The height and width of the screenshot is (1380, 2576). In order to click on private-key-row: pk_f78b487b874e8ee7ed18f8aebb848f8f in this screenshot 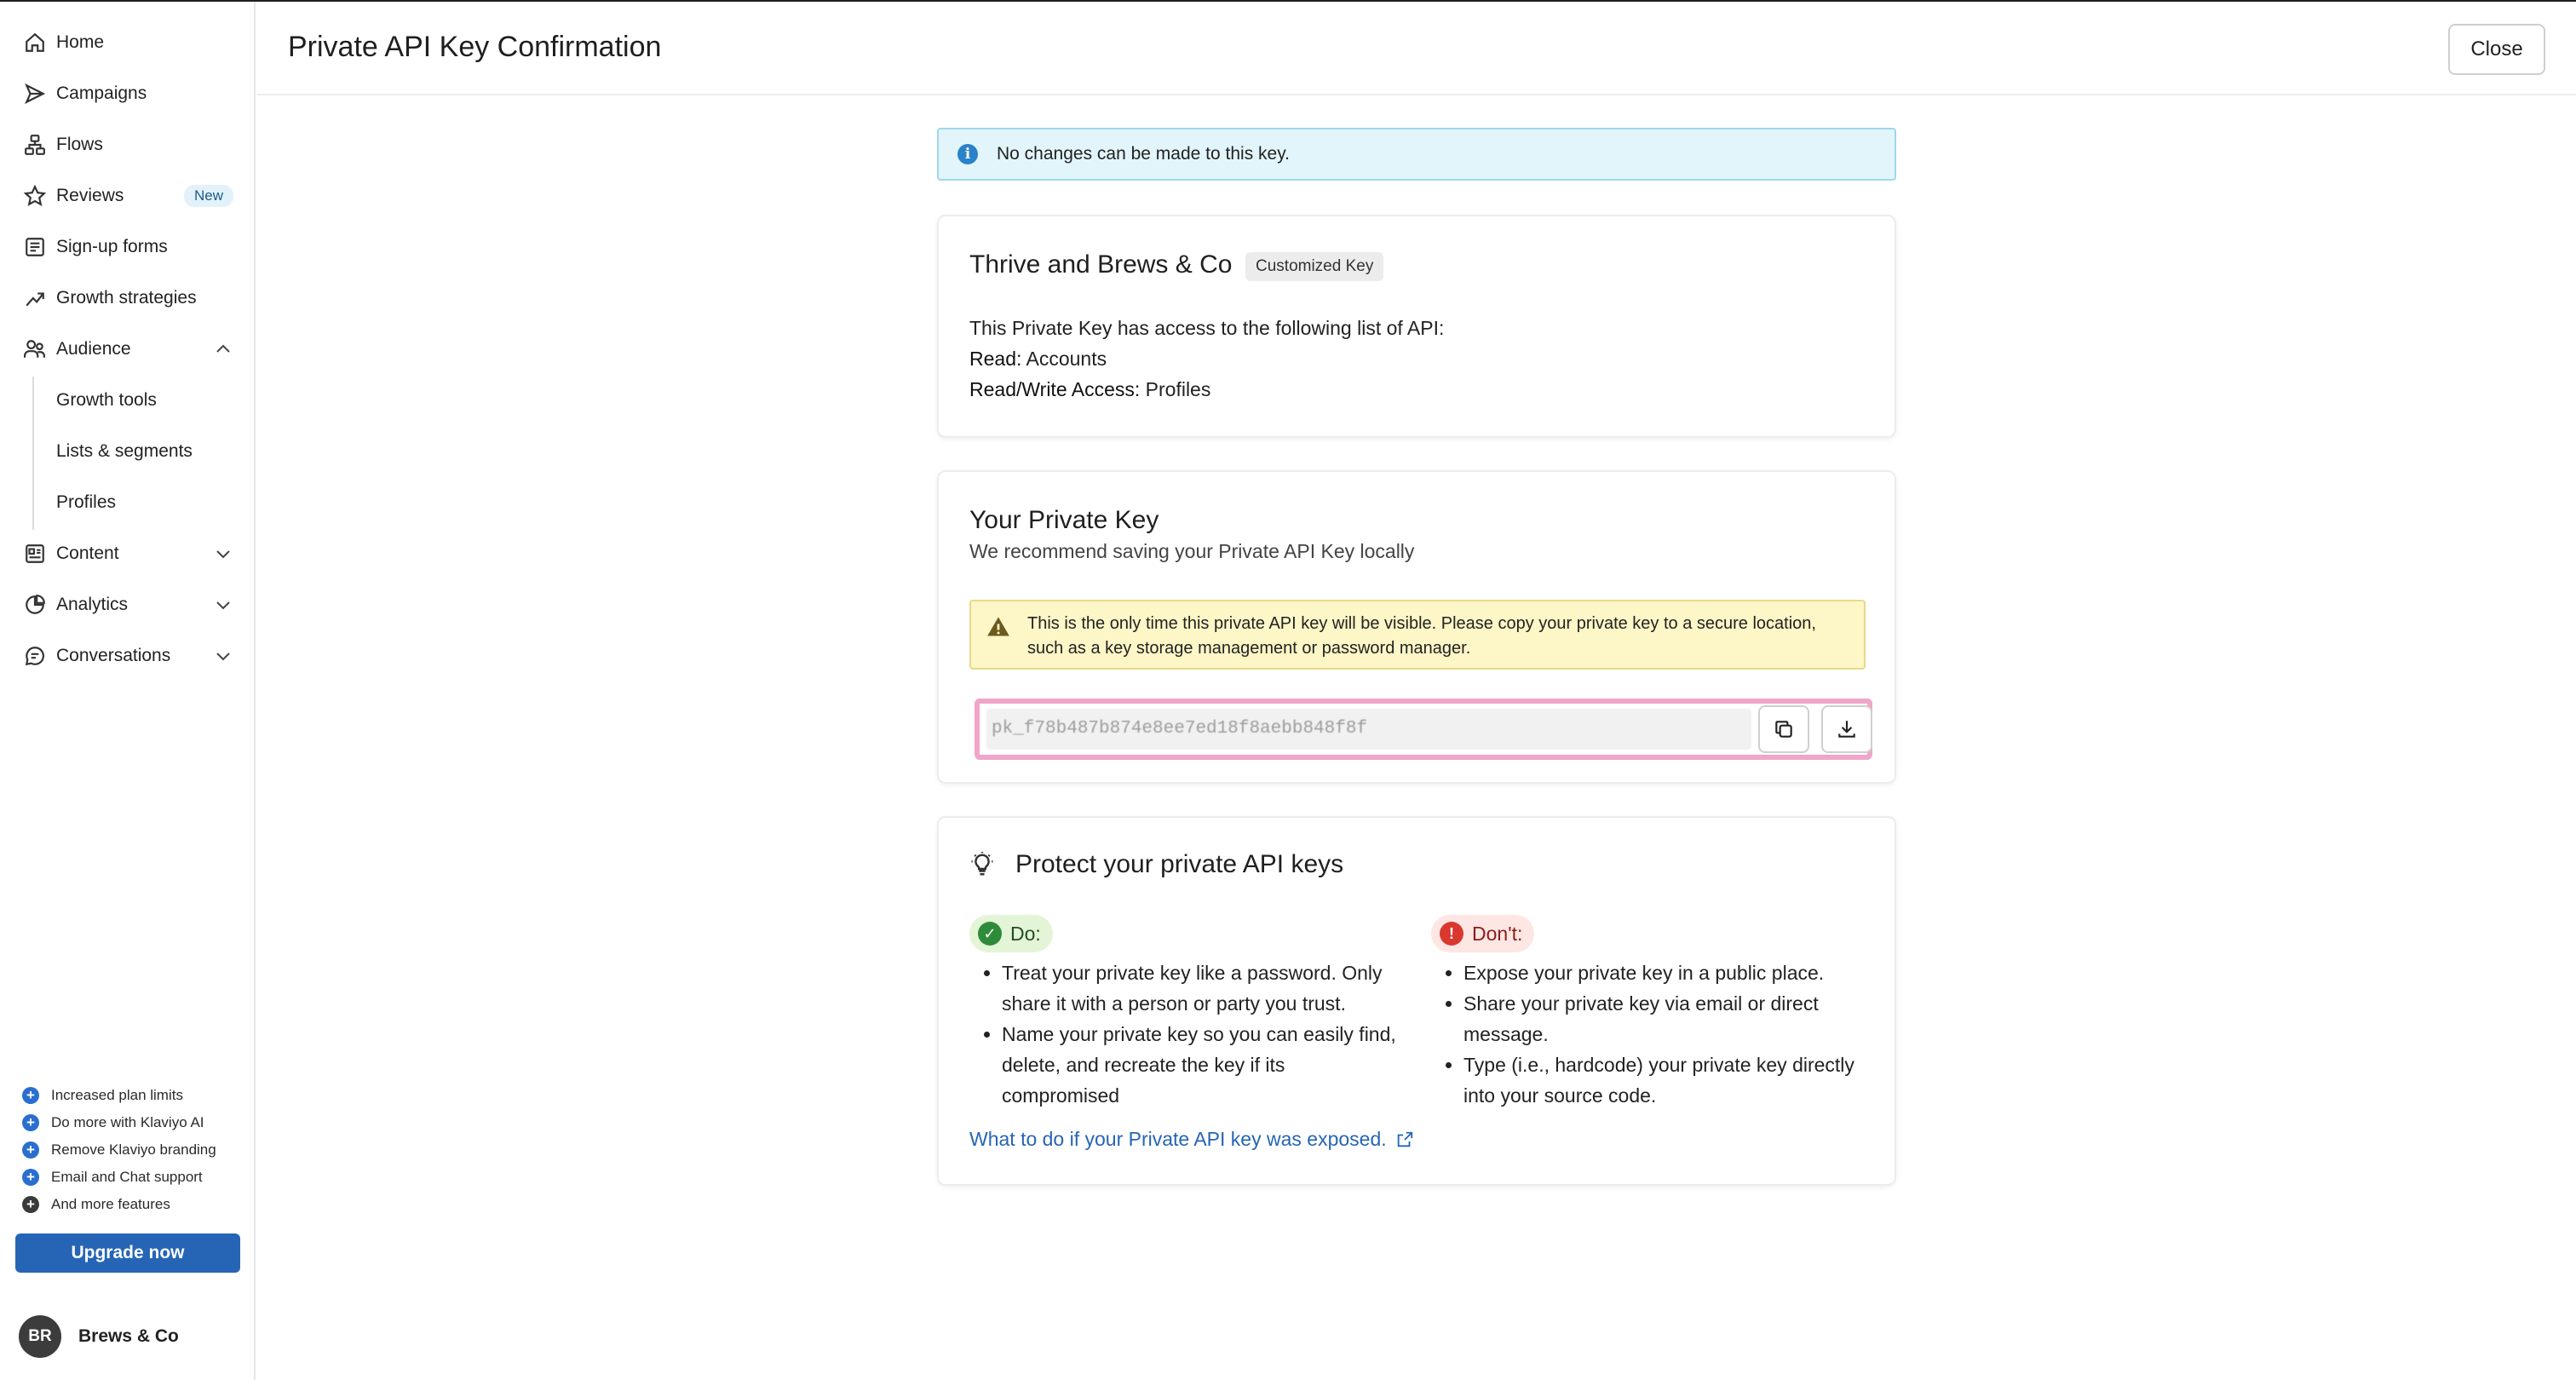, I will do `click(1424, 730)`.